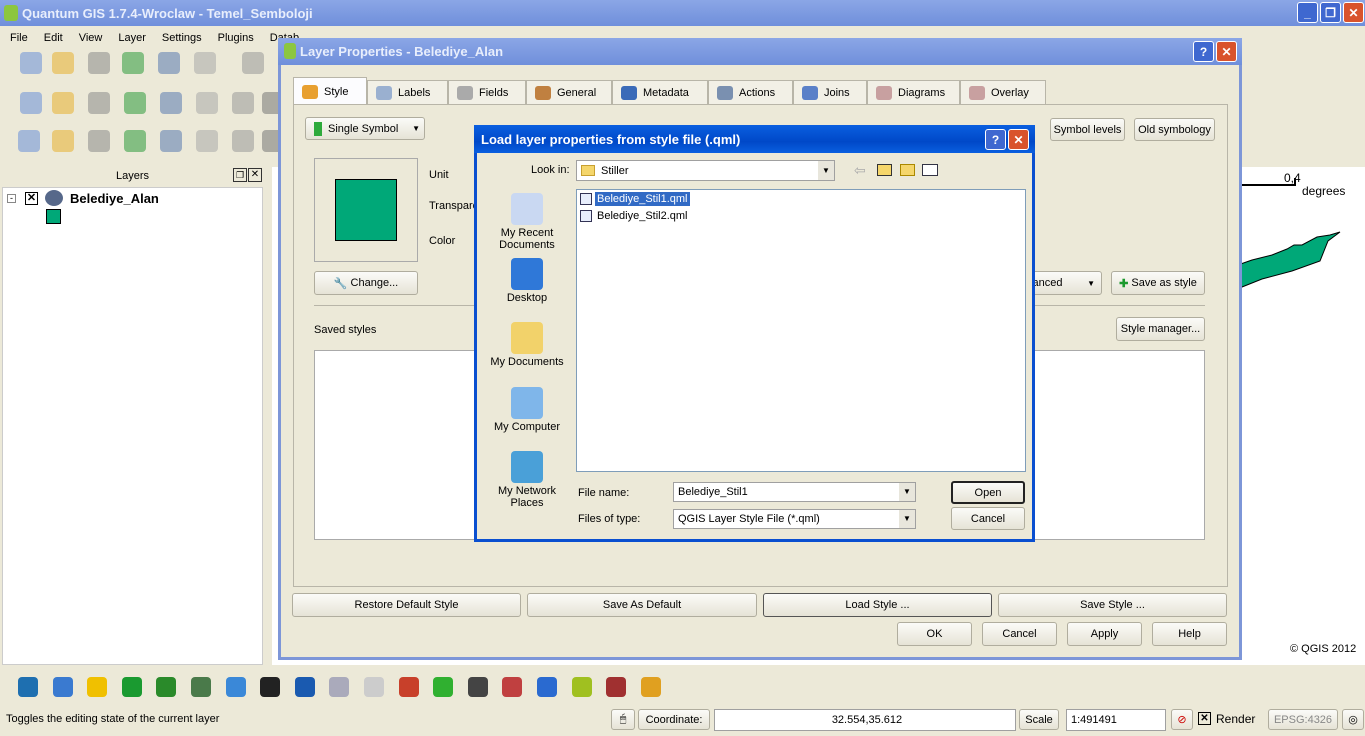  Describe the element at coordinates (11, 198) in the screenshot. I see `collapse-icon: -` at that location.